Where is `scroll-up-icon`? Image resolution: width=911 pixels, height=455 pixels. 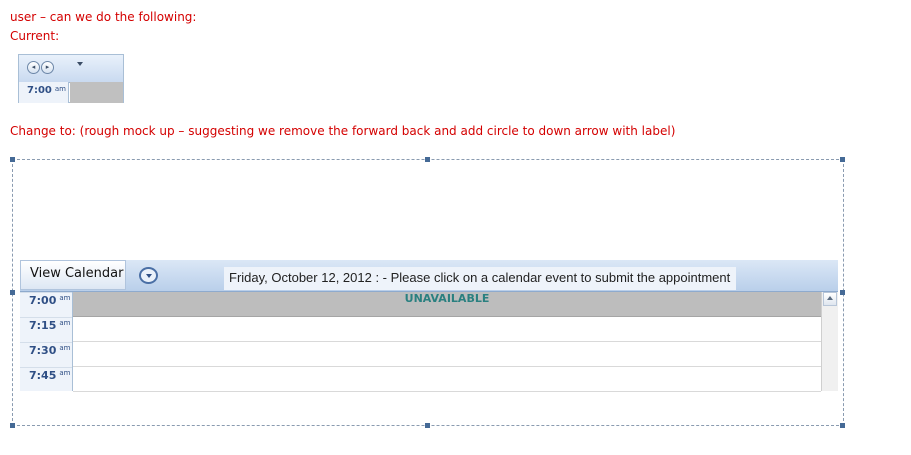 scroll-up-icon is located at coordinates (830, 299).